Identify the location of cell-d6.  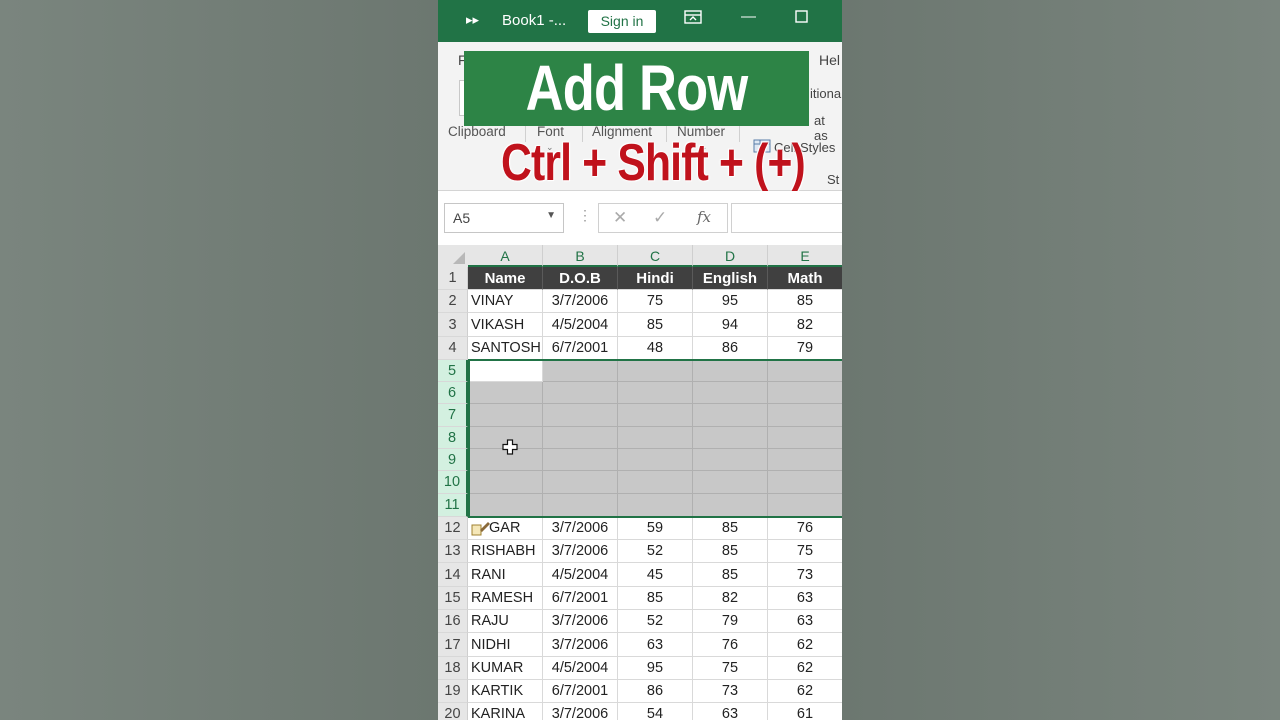
(730, 393).